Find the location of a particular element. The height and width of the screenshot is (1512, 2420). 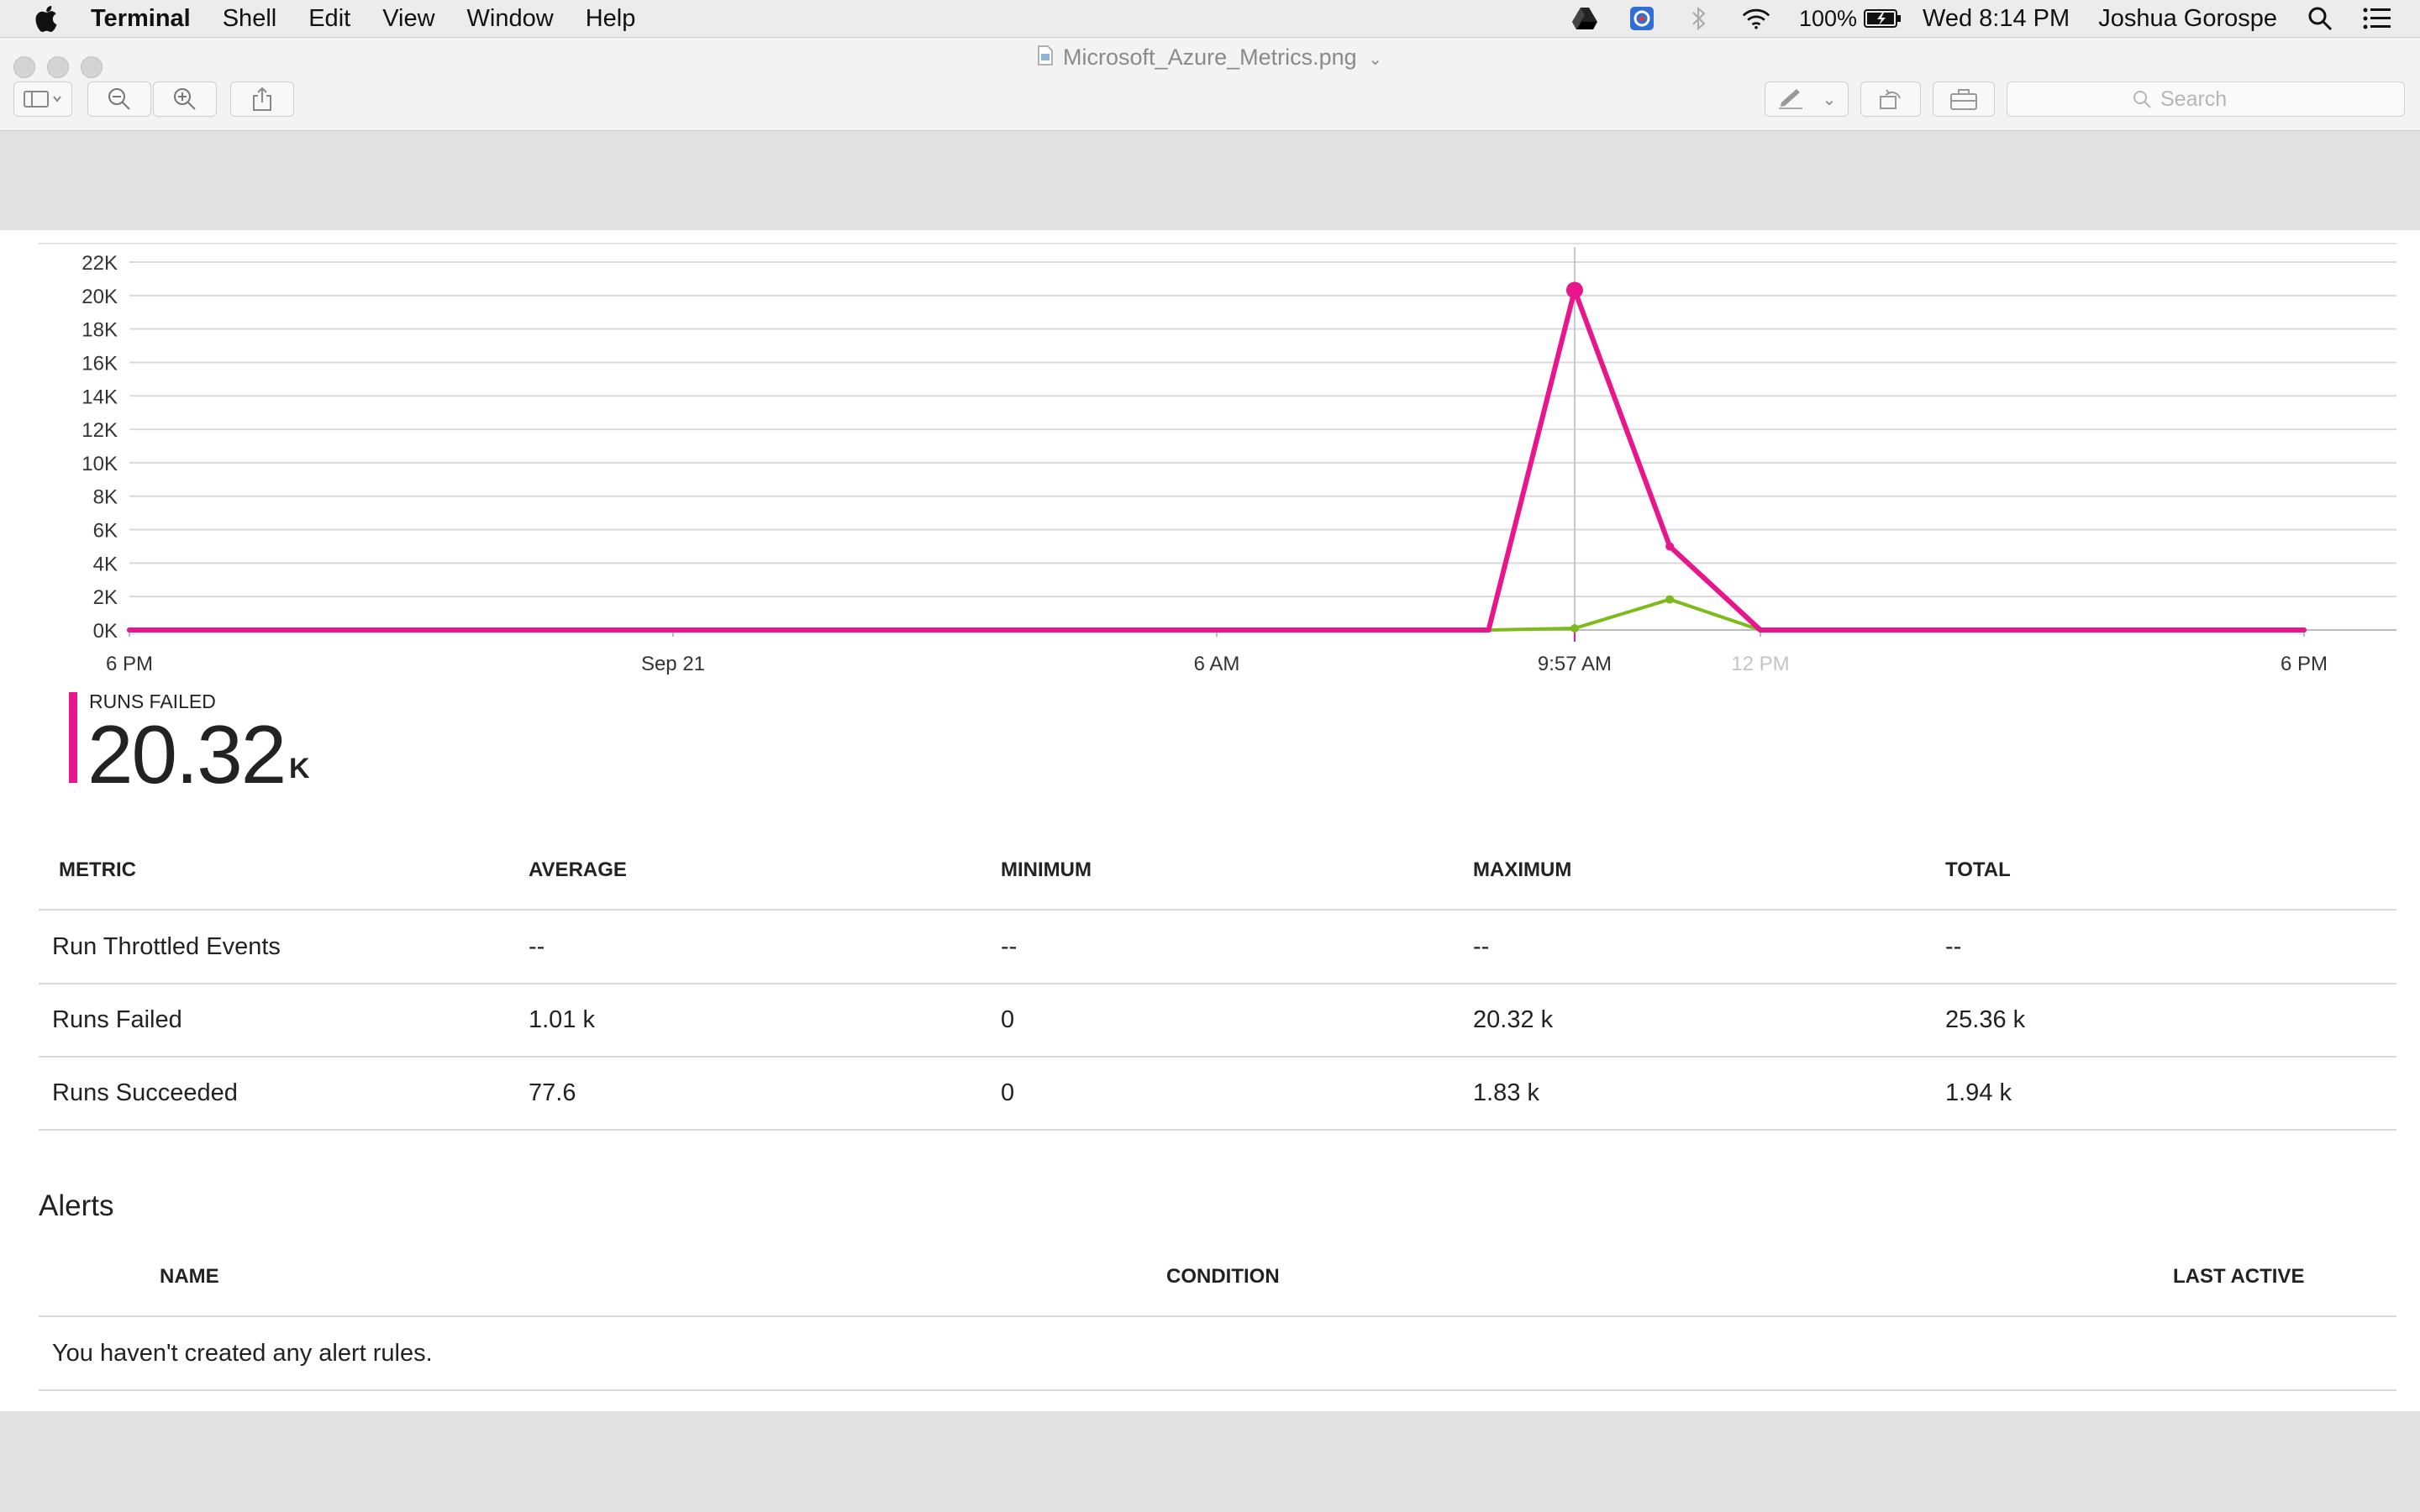

spotlight-search-icon is located at coordinates (2320, 18).